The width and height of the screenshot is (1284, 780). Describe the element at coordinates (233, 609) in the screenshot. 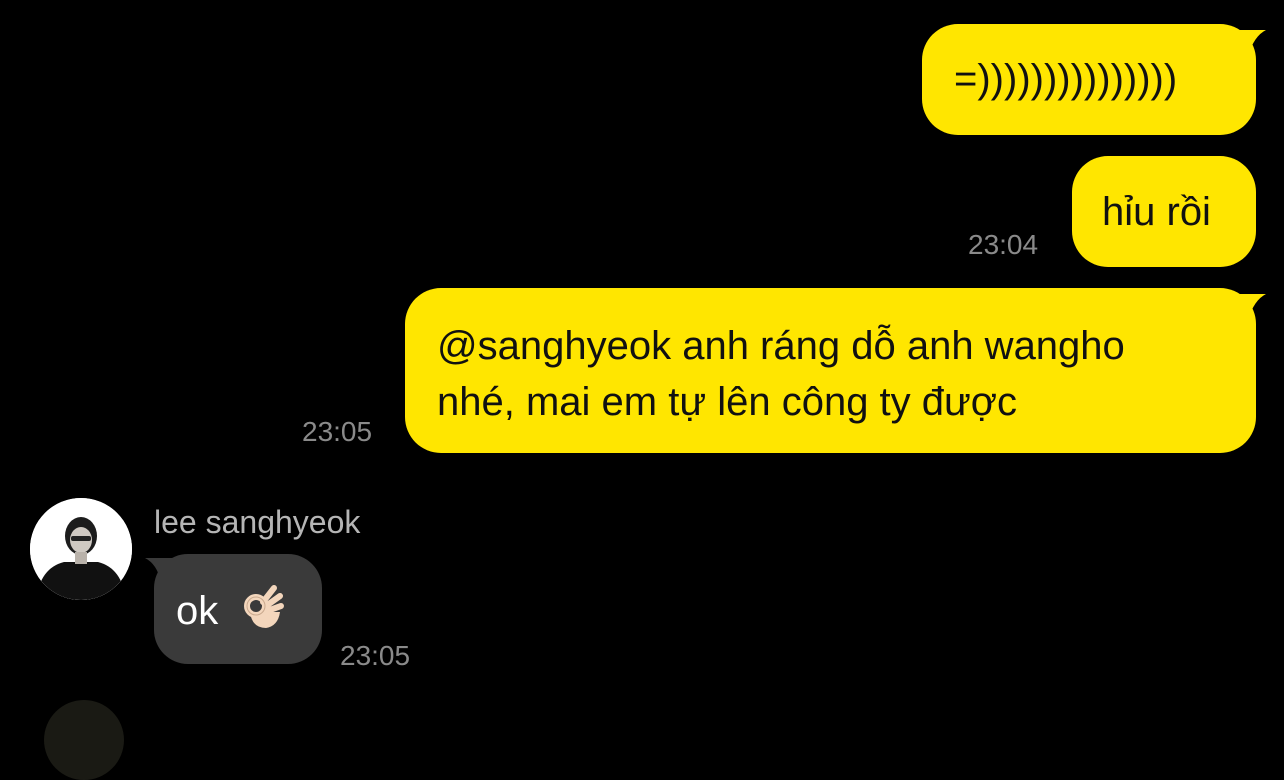

I see `incoming-message-bubble: ok` at that location.